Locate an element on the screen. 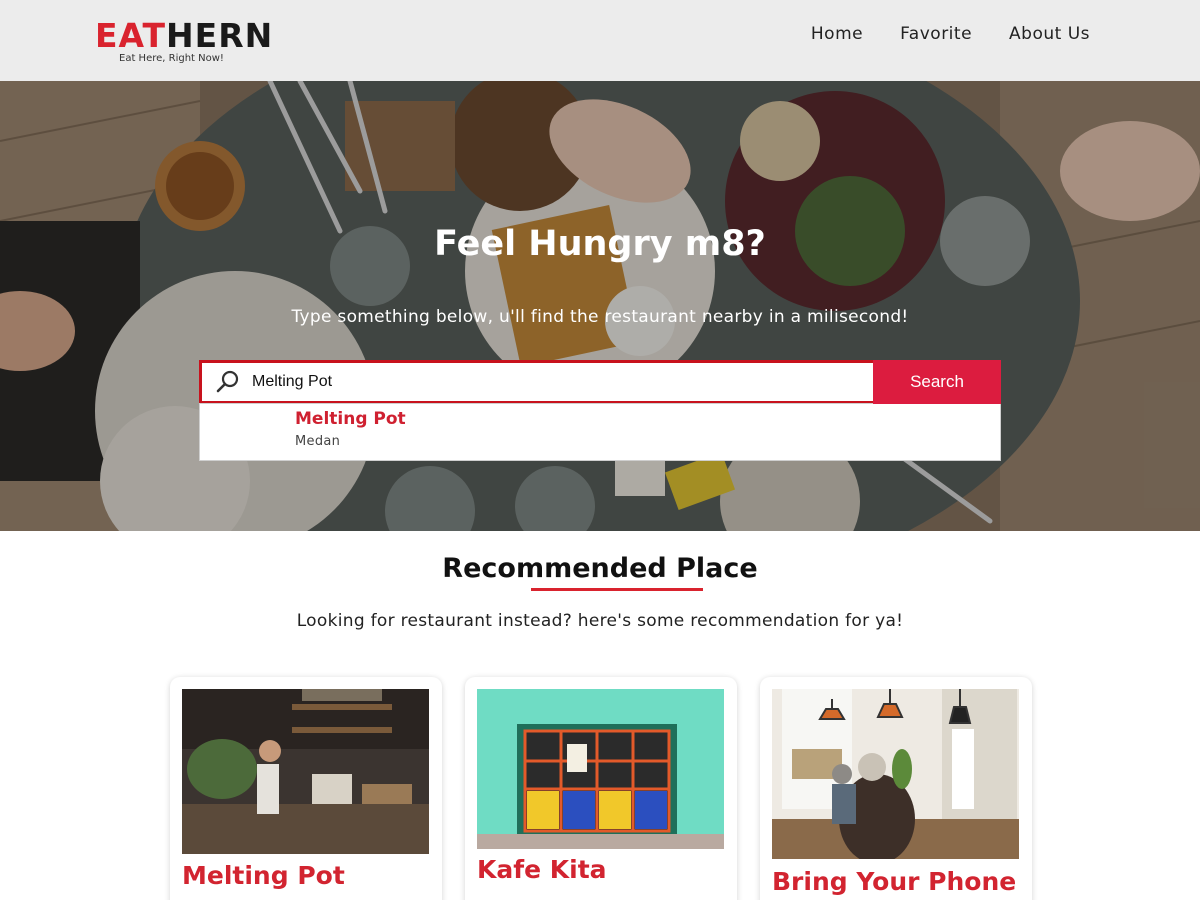  nav-about-link: About Us is located at coordinates (1049, 34).